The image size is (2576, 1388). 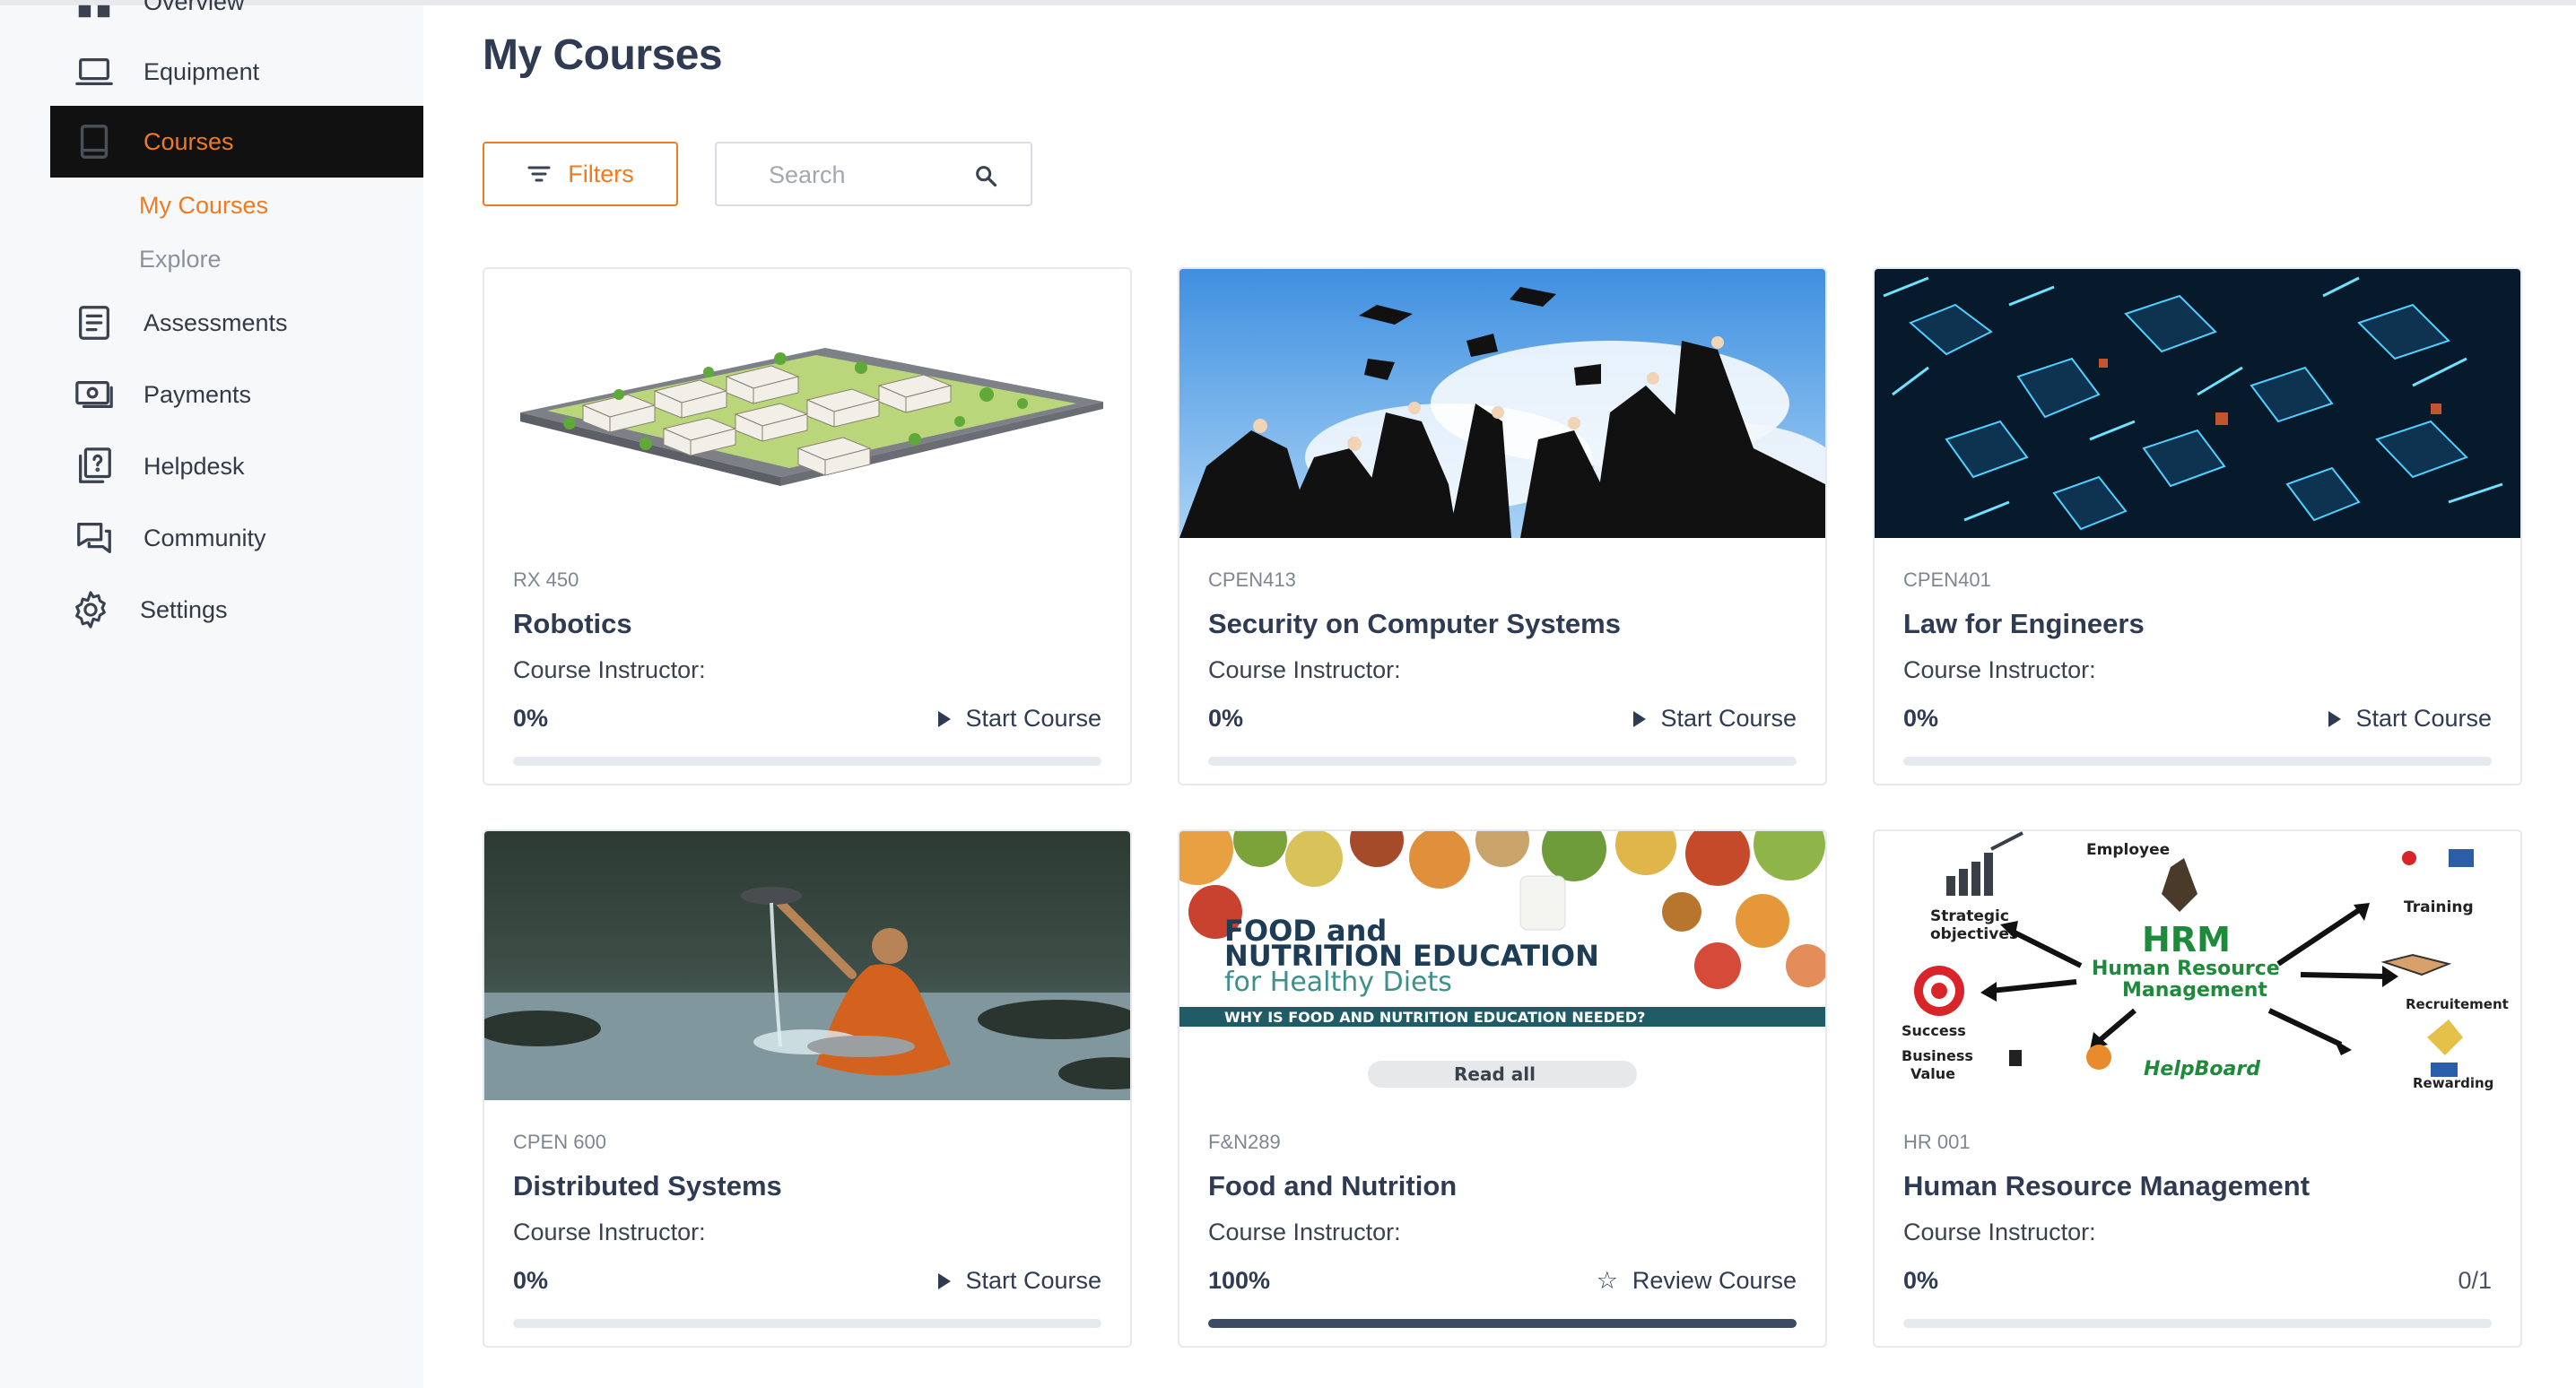 What do you see at coordinates (539, 174) in the screenshot?
I see `filter-icon` at bounding box center [539, 174].